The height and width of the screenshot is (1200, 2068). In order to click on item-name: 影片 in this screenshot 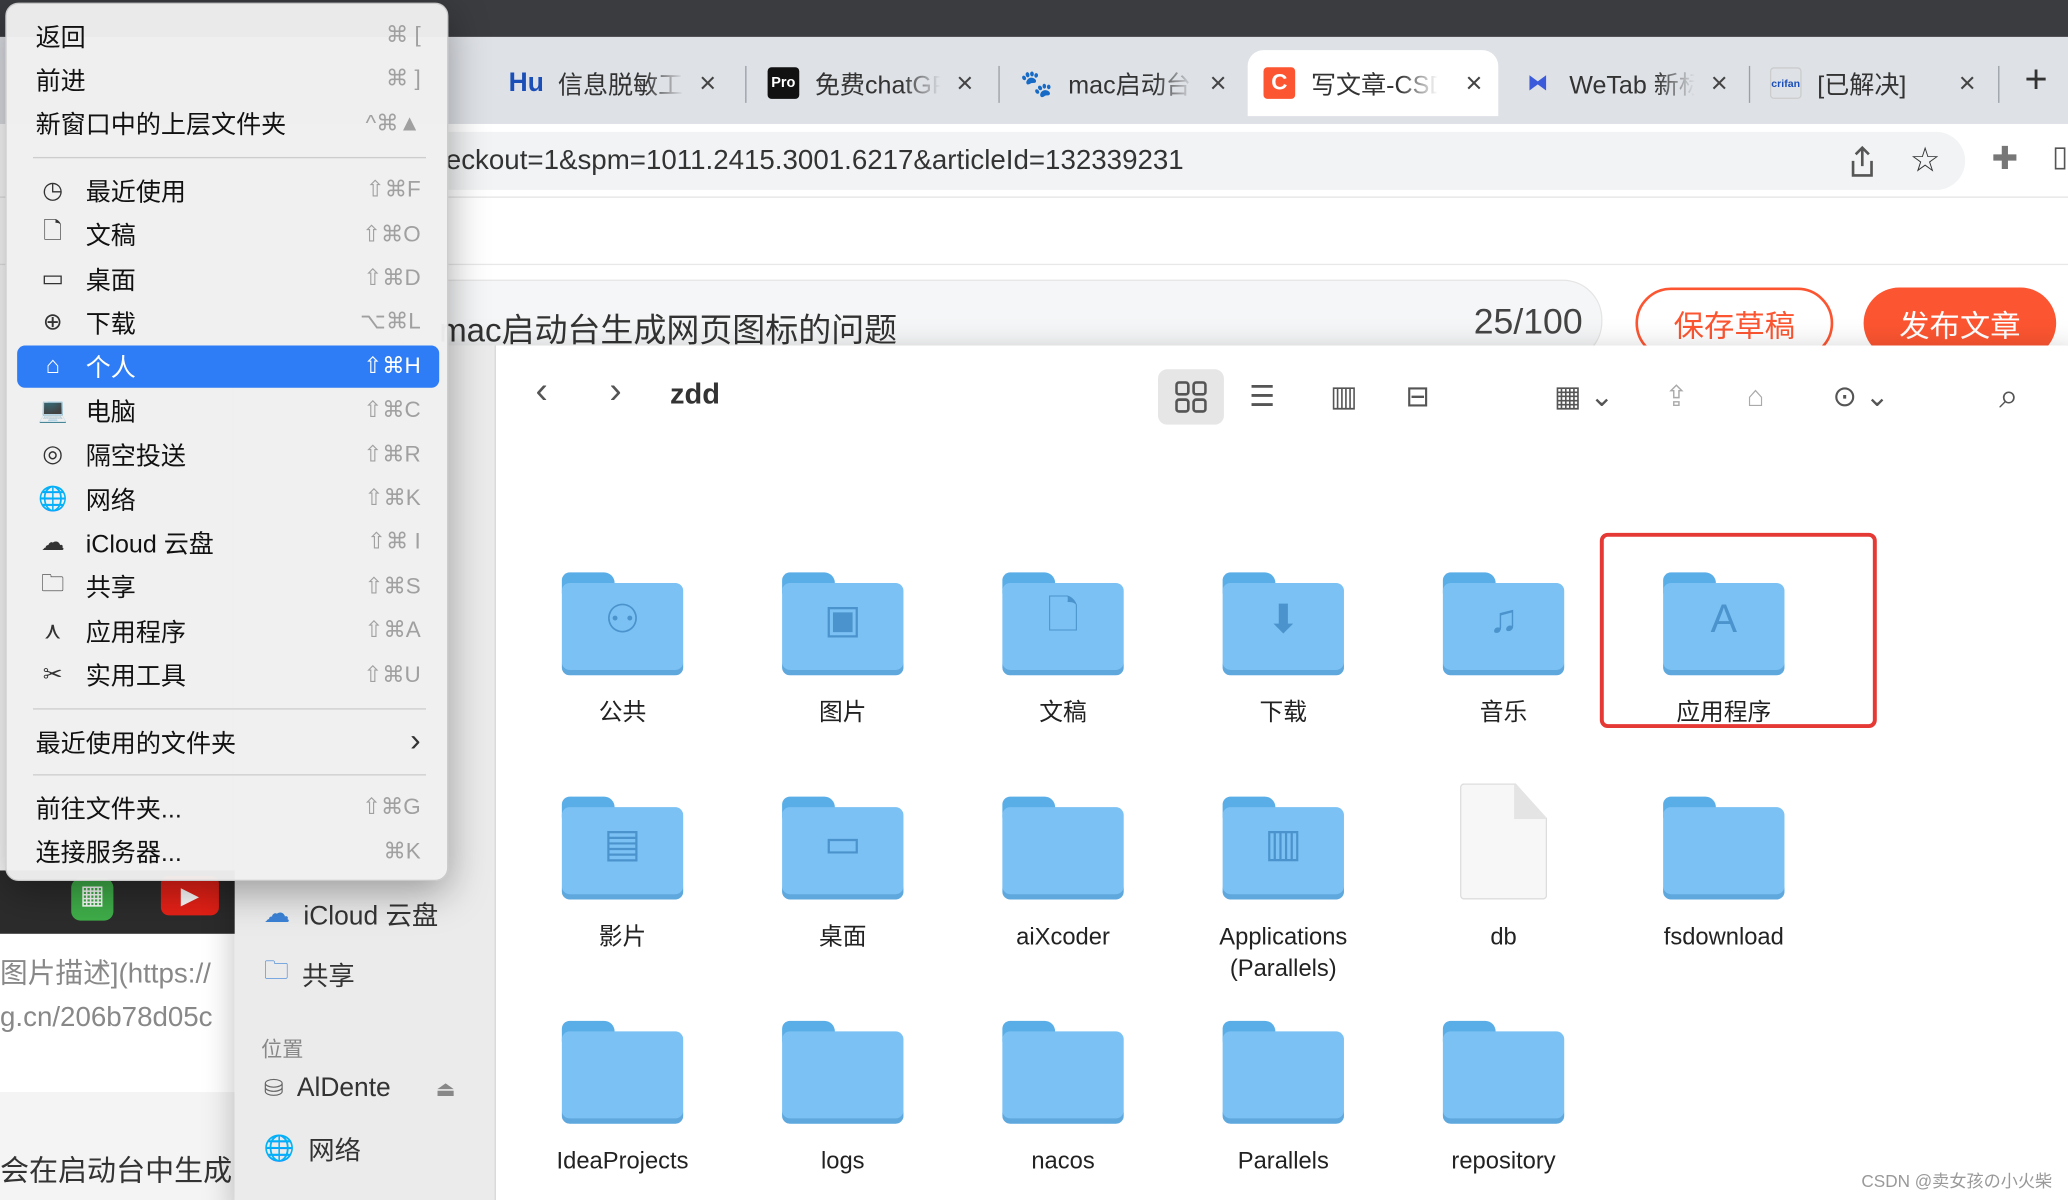, I will do `click(622, 936)`.